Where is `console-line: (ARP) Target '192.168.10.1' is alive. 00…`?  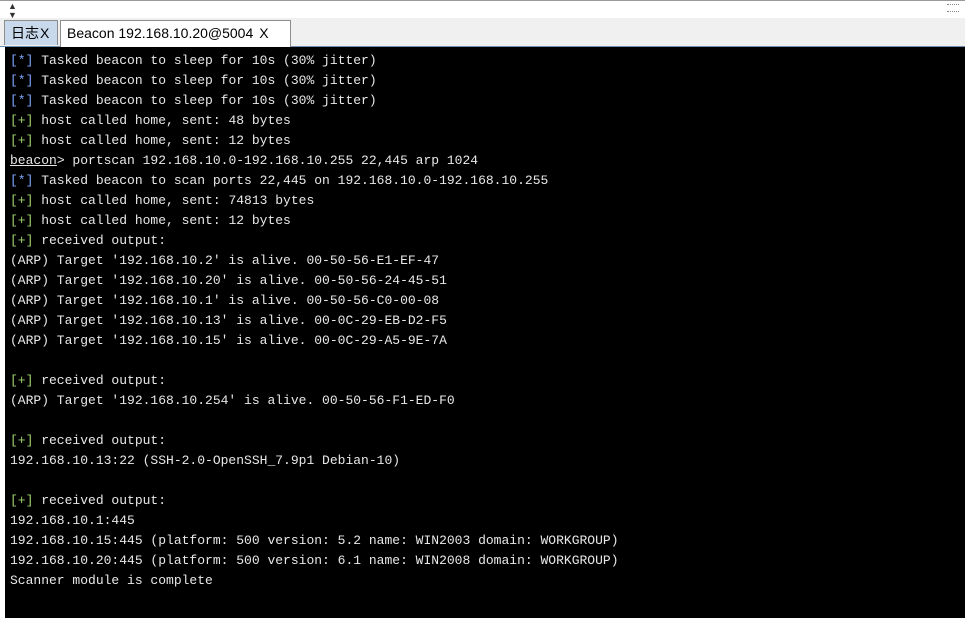 console-line: (ARP) Target '192.168.10.1' is alive. 00… is located at coordinates (487, 301).